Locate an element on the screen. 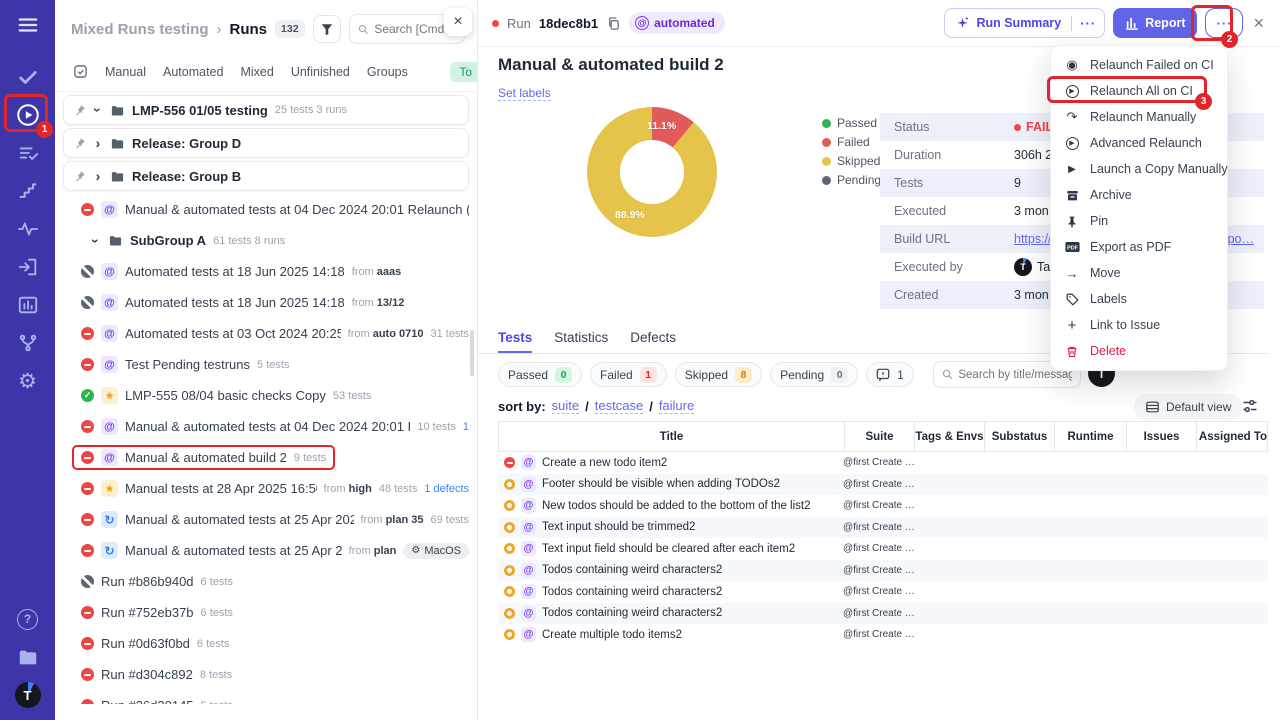  col-tags-envs: Tags & Envs is located at coordinates (949, 436).